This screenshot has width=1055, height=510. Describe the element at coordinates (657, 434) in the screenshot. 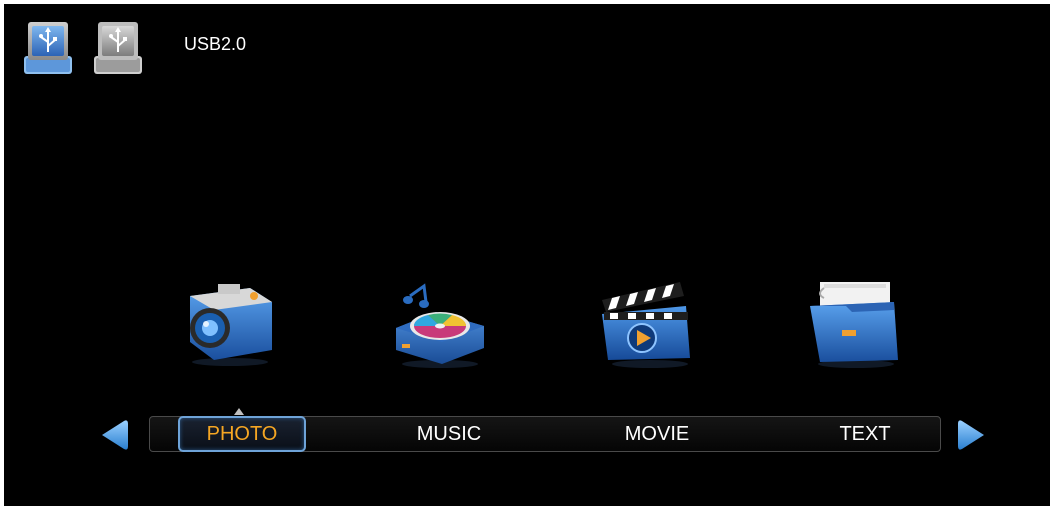

I see `menu-item-movie: MOVIE` at that location.